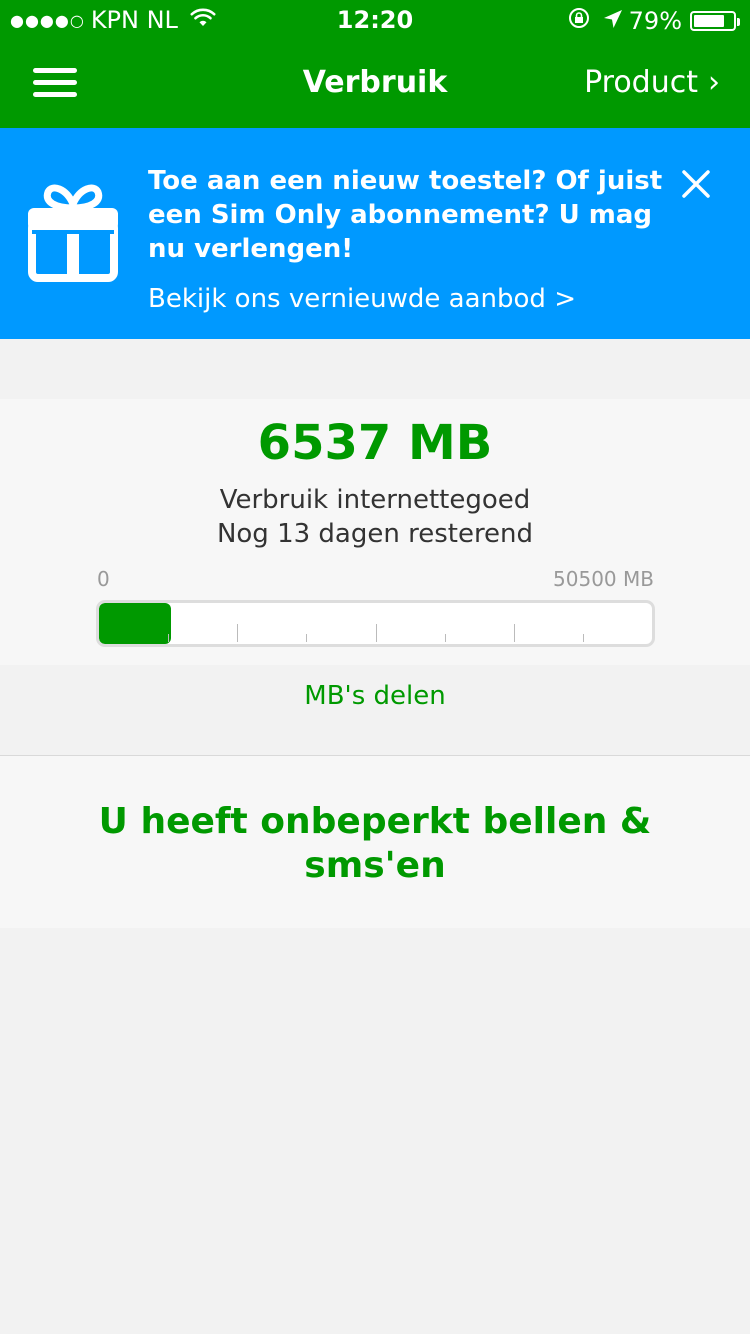 The height and width of the screenshot is (1334, 750). I want to click on usage-progress-bar, so click(375, 623).